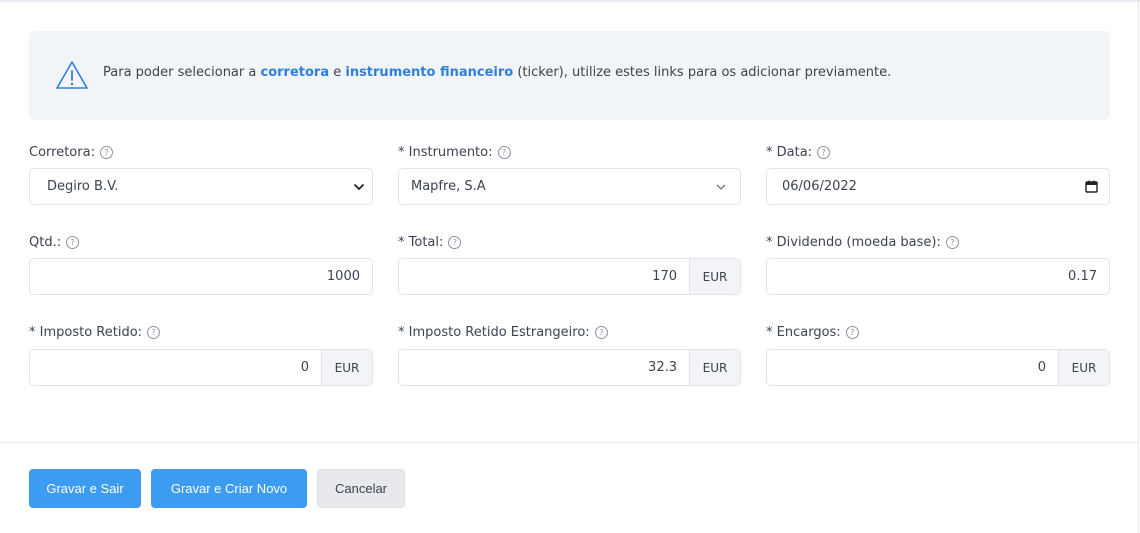 This screenshot has width=1140, height=533. Describe the element at coordinates (343, 276) in the screenshot. I see `qty-value: 1000` at that location.